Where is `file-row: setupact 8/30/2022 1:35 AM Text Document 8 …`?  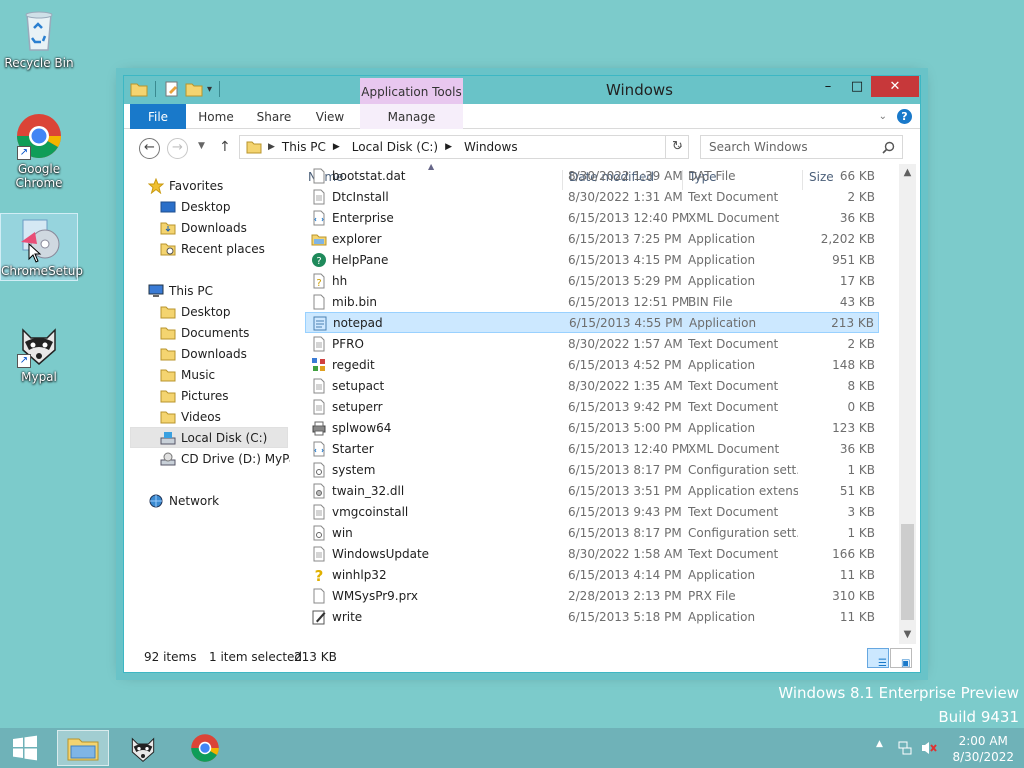 file-row: setupact 8/30/2022 1:35 AM Text Document 8 … is located at coordinates (592, 385).